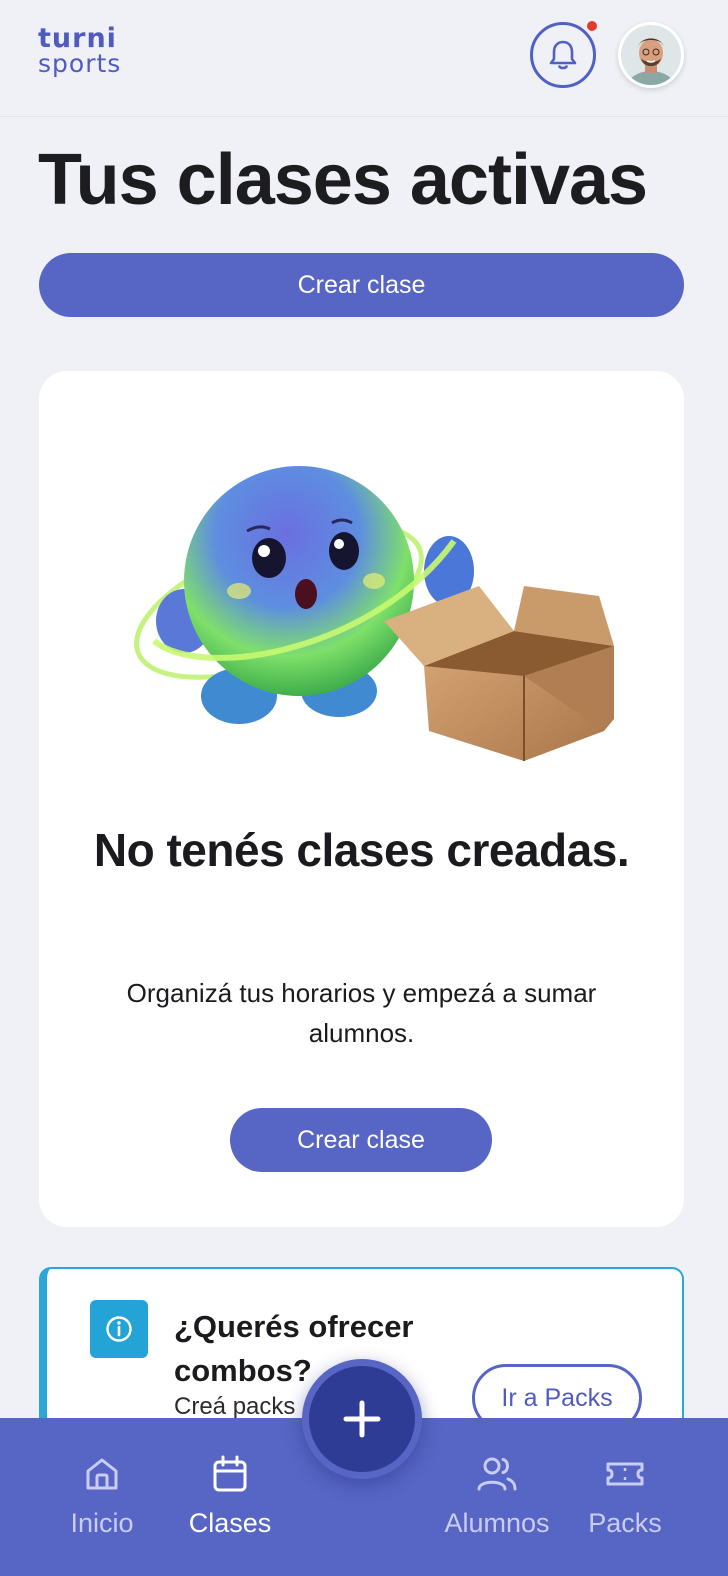  I want to click on notification-badge, so click(592, 26).